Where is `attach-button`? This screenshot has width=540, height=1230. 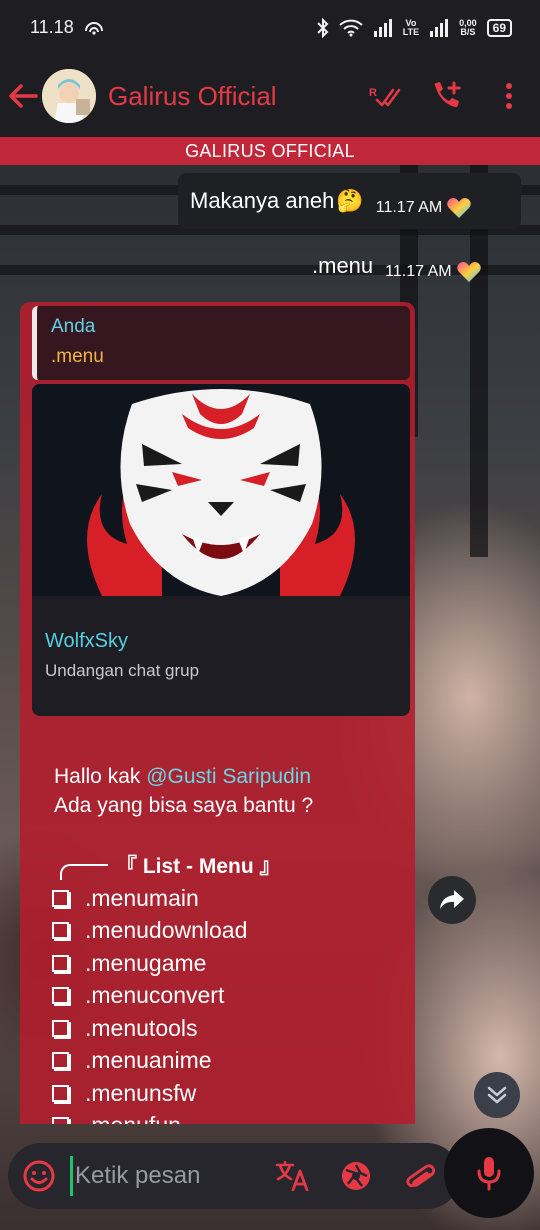 attach-button is located at coordinates (420, 1176).